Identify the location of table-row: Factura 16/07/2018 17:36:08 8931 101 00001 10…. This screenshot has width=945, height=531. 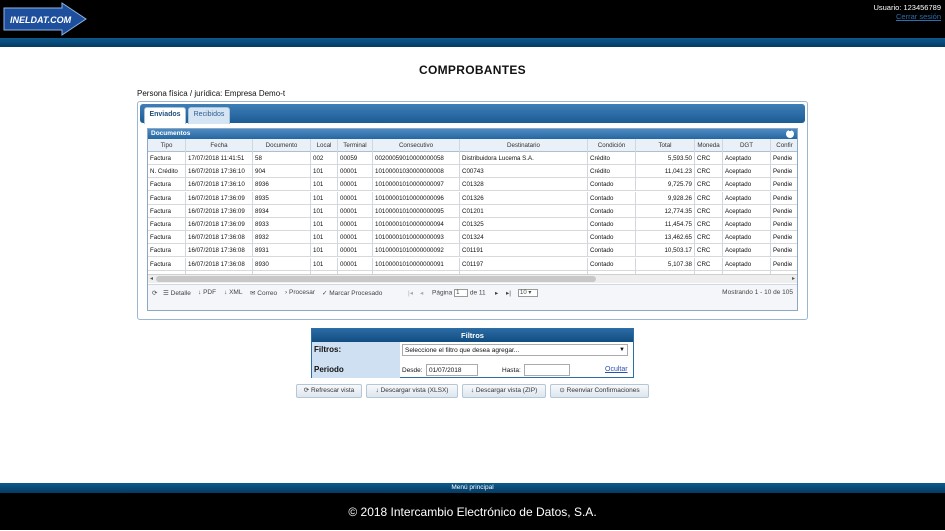
(472, 251).